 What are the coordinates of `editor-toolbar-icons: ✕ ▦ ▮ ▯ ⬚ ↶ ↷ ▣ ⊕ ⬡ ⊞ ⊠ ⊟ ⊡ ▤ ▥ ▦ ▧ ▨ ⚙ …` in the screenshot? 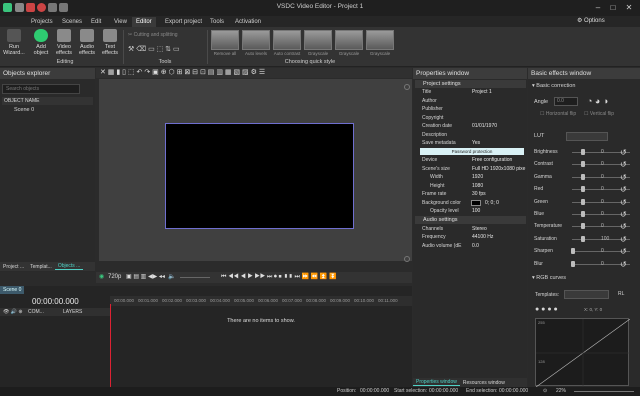 It's located at (182, 72).